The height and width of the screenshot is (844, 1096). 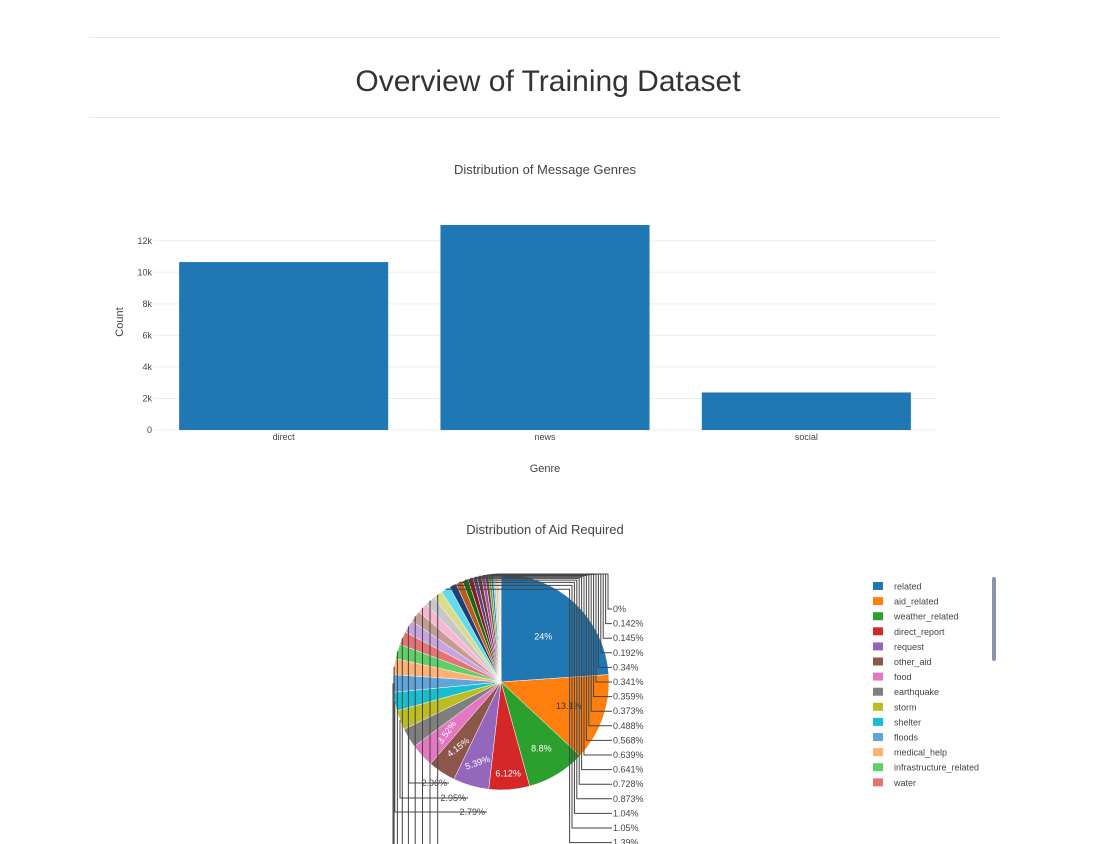 I want to click on legend-item-aid-related: aid_related, so click(x=906, y=602).